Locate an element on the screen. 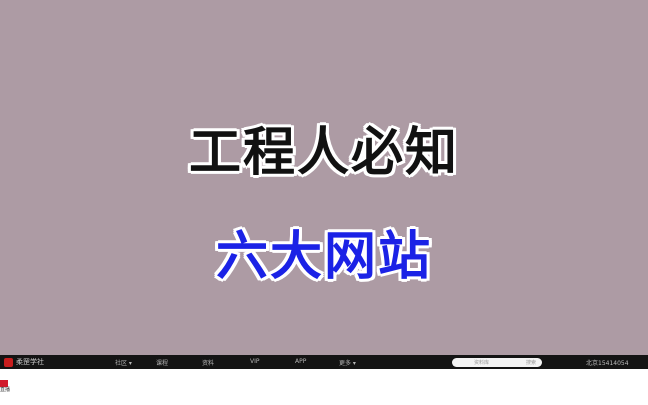 Image resolution: width=648 pixels, height=405 pixels. nav-item-app: APP is located at coordinates (300, 361).